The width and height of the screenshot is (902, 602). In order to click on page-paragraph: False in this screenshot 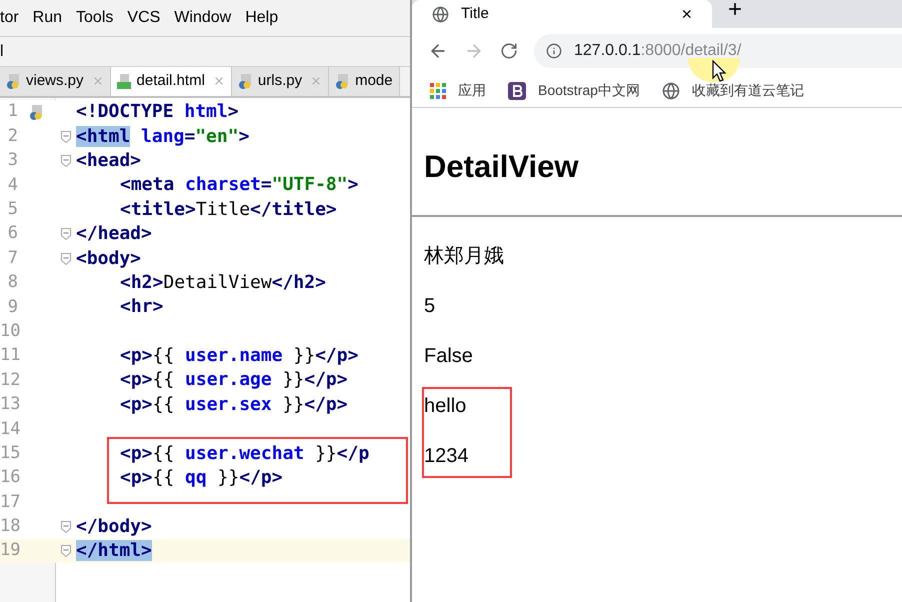, I will do `click(449, 355)`.